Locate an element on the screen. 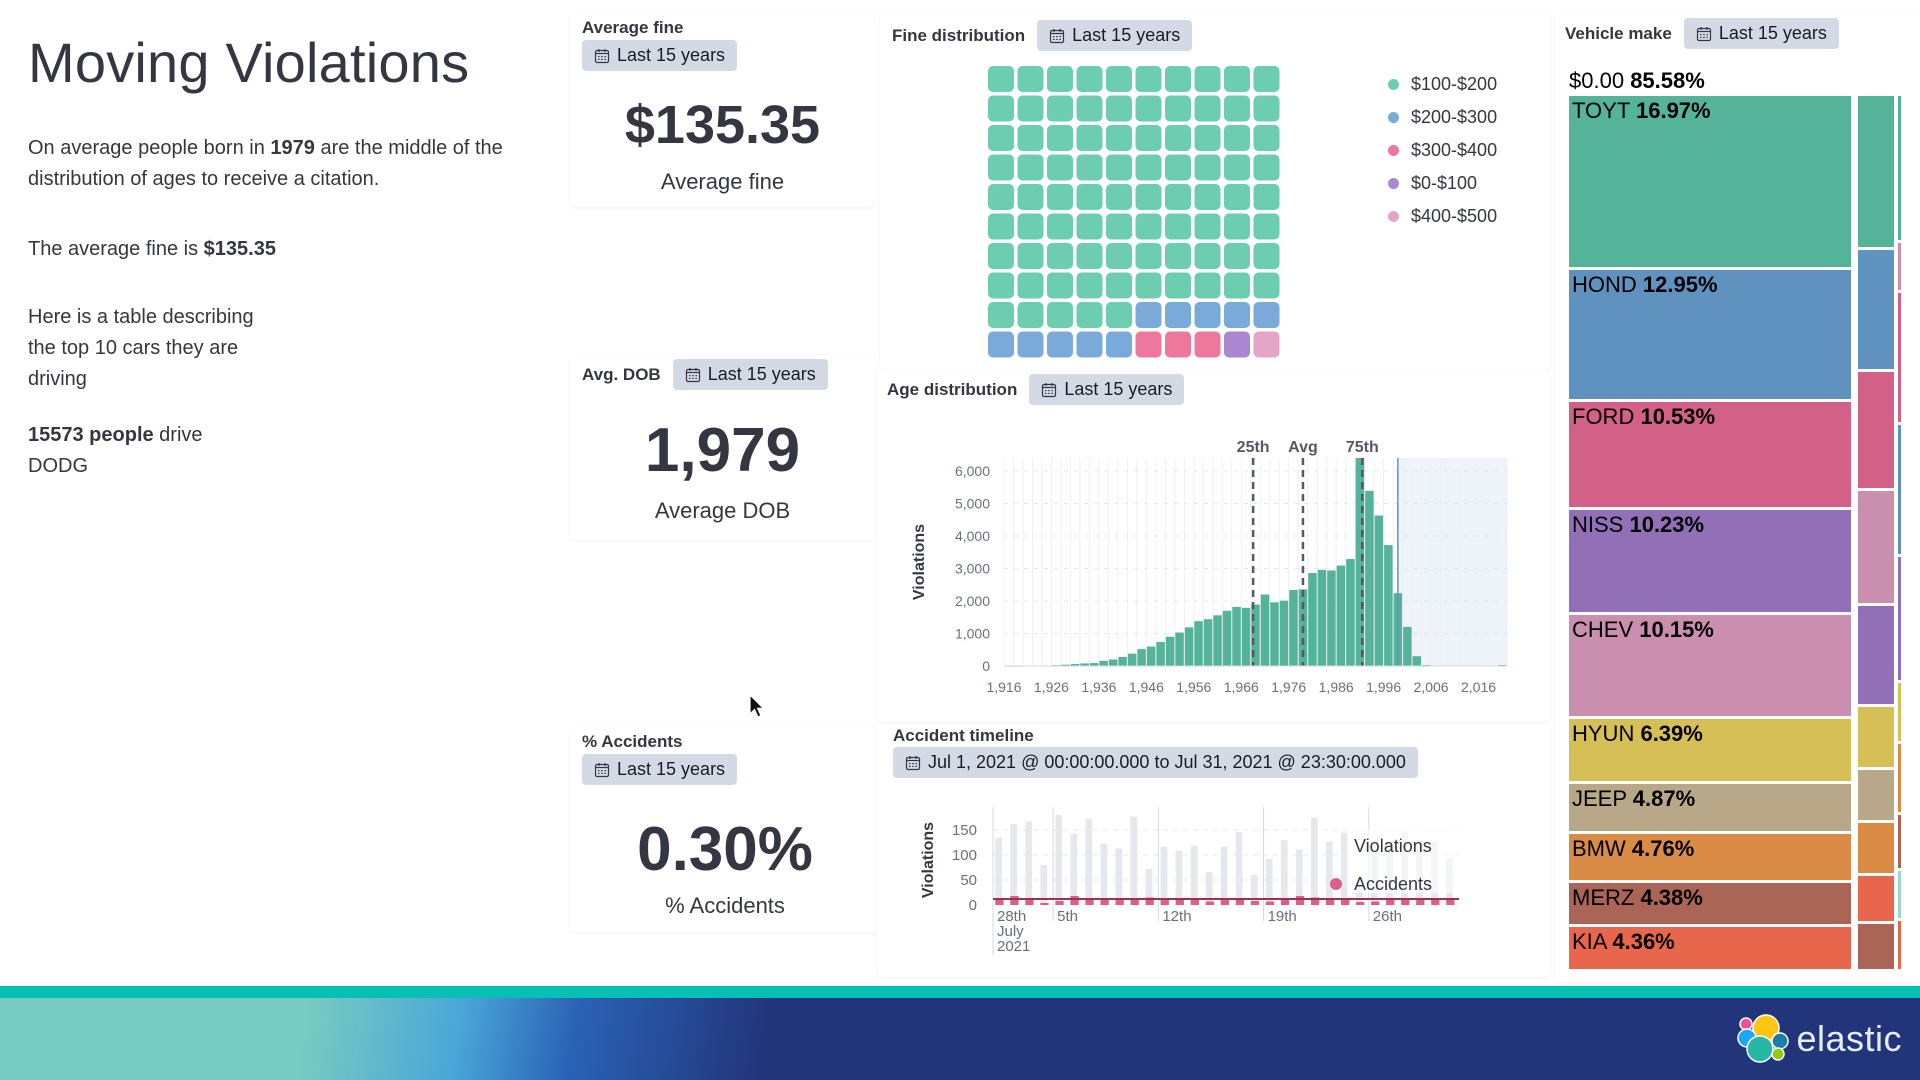 Image resolution: width=1920 pixels, height=1080 pixels. treemap-cell: CHEV 10.15% is located at coordinates (1710, 665).